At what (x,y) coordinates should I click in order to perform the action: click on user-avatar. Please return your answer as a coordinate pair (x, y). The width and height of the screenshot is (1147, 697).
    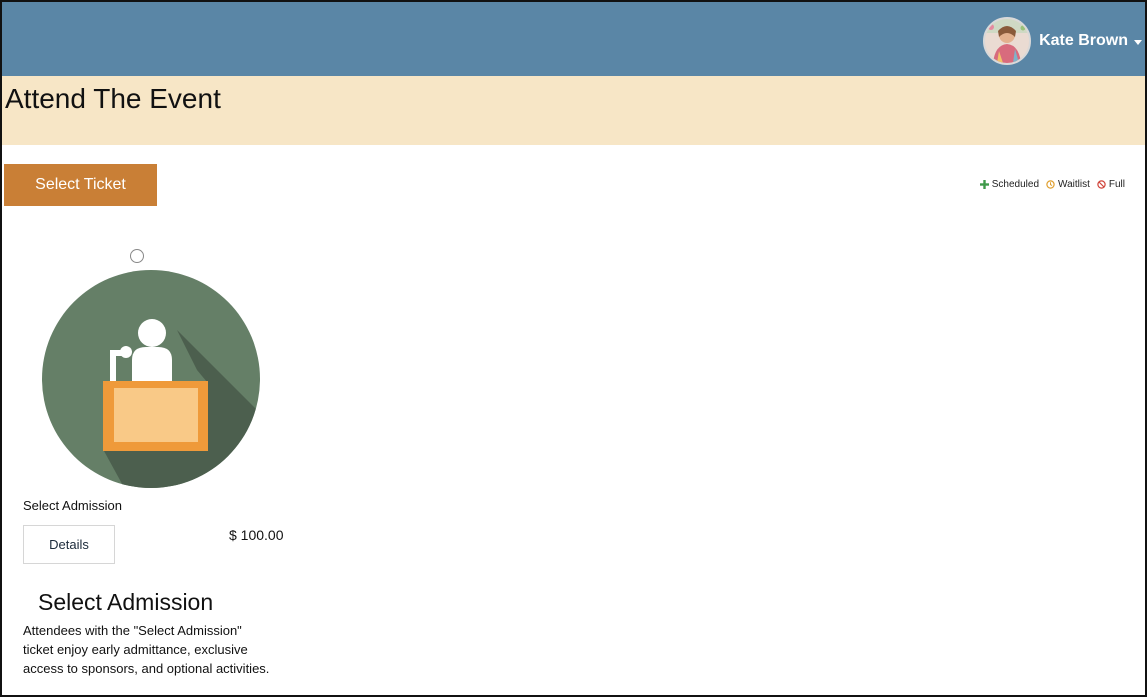
    Looking at the image, I should click on (1007, 41).